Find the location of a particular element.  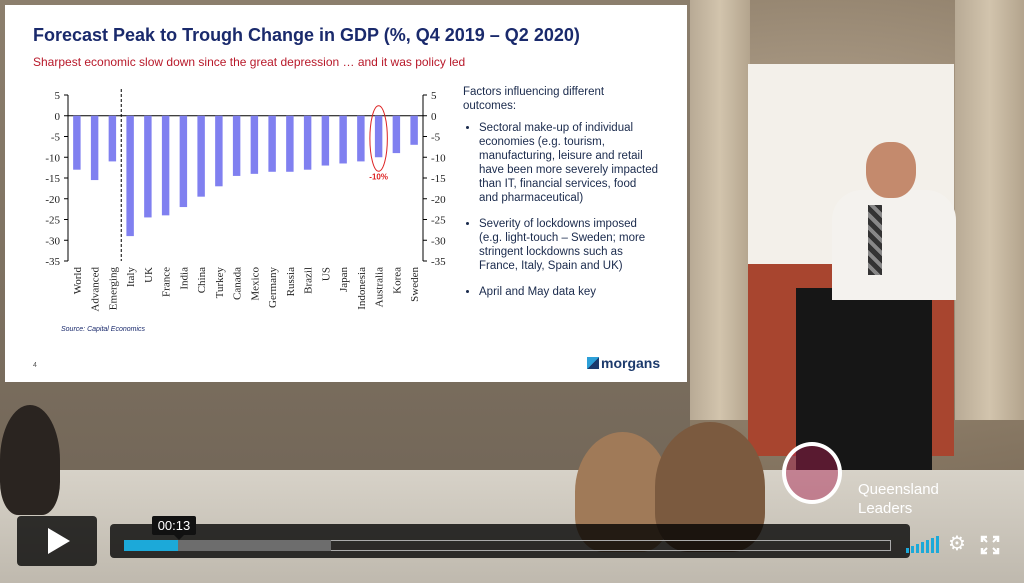

play-button is located at coordinates (57, 541).